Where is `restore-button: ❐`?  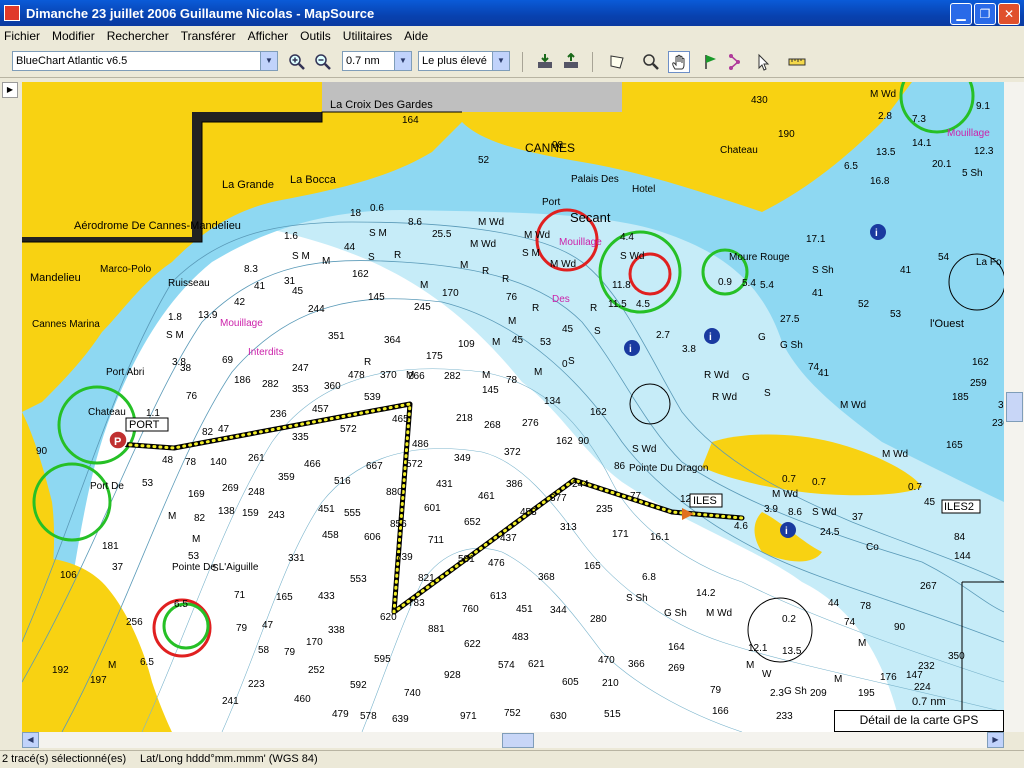 restore-button: ❐ is located at coordinates (985, 14).